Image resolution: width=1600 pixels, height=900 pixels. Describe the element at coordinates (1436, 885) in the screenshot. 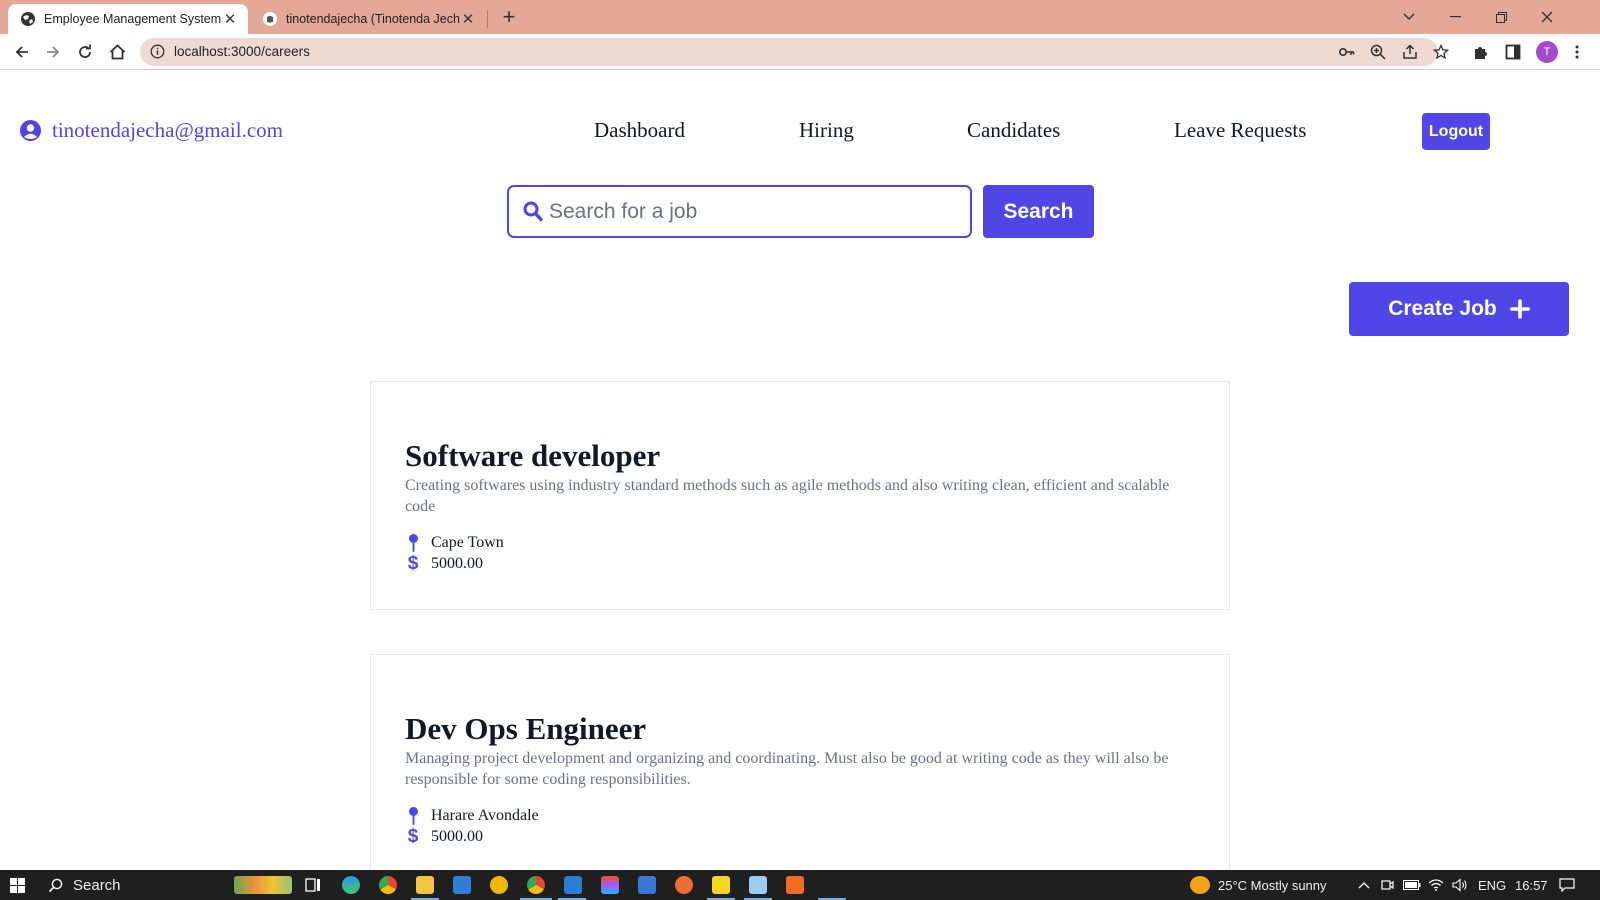

I see `wifi-icon` at that location.